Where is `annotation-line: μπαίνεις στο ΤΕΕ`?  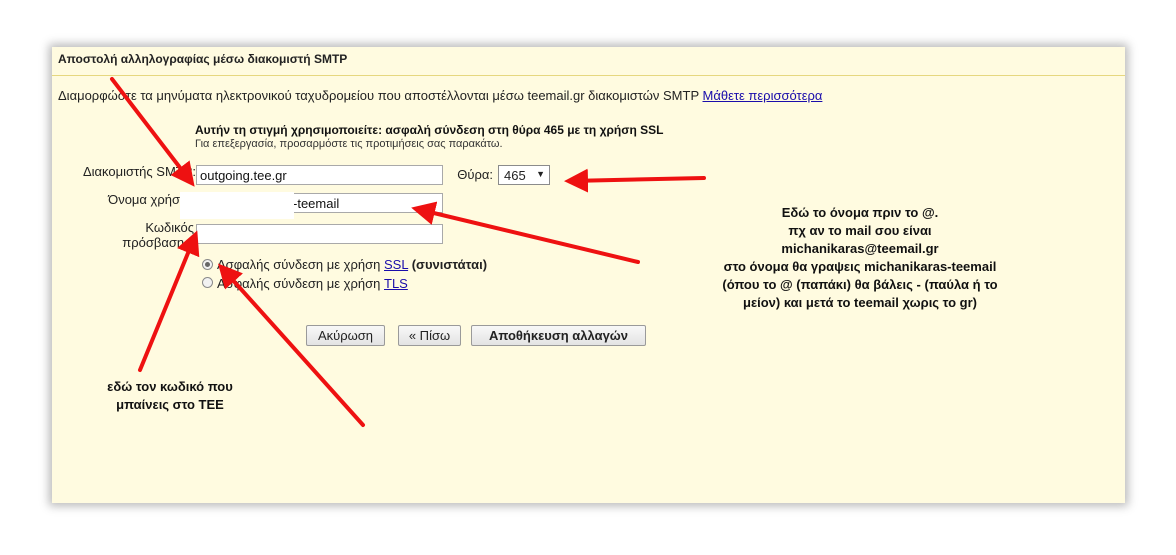 annotation-line: μπαίνεις στο ΤΕΕ is located at coordinates (170, 404).